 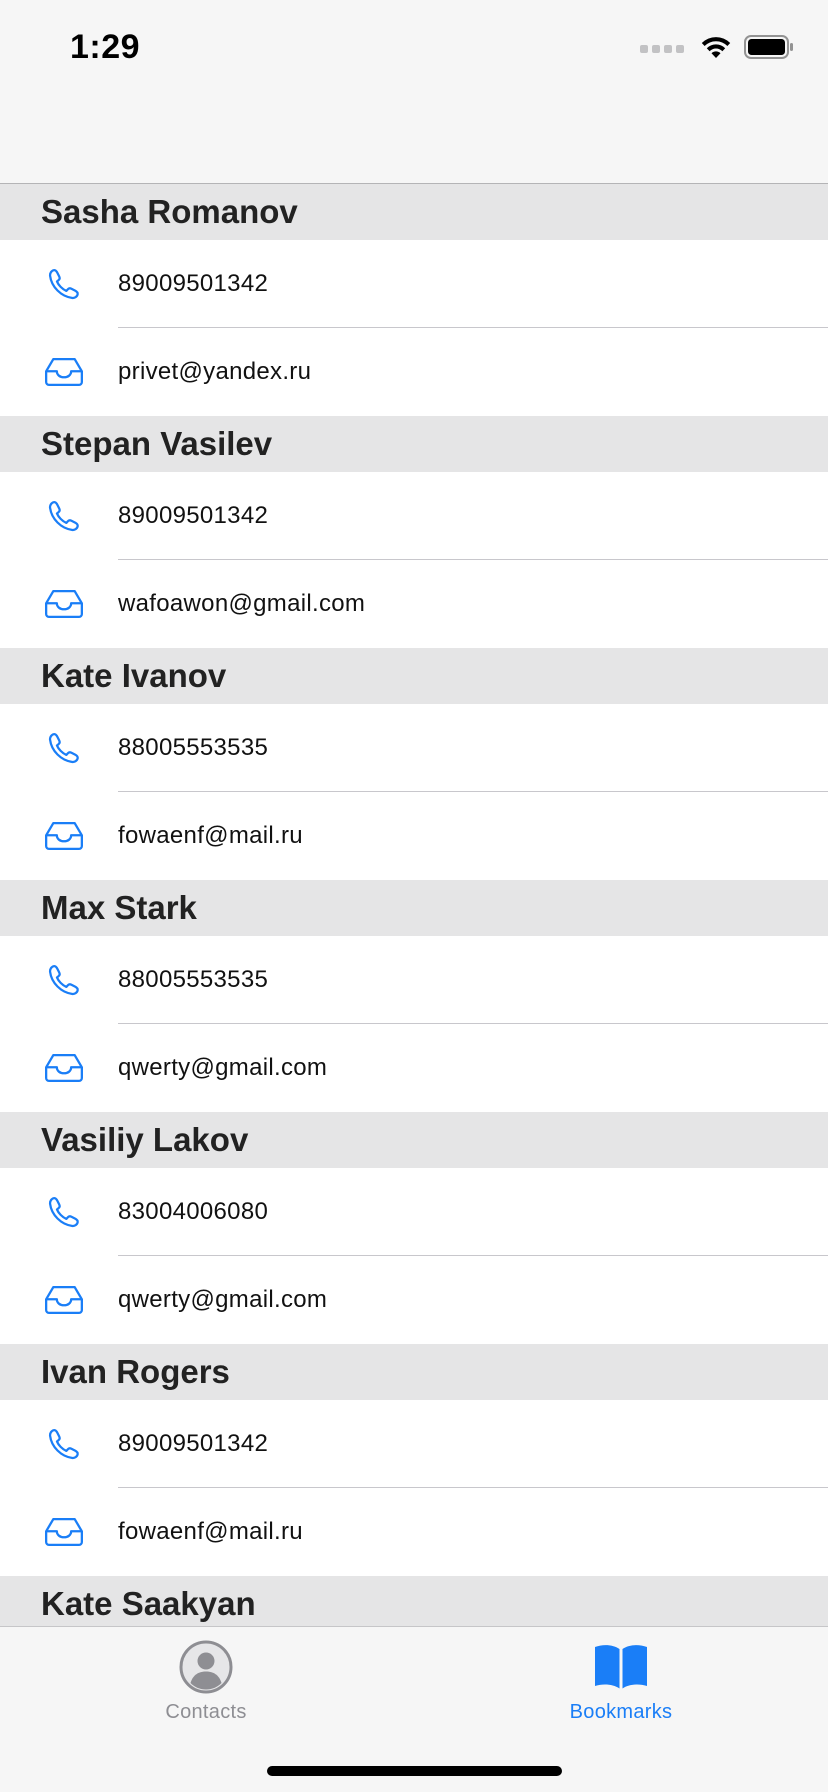 What do you see at coordinates (193, 1211) in the screenshot?
I see `phone-number: 83004006080` at bounding box center [193, 1211].